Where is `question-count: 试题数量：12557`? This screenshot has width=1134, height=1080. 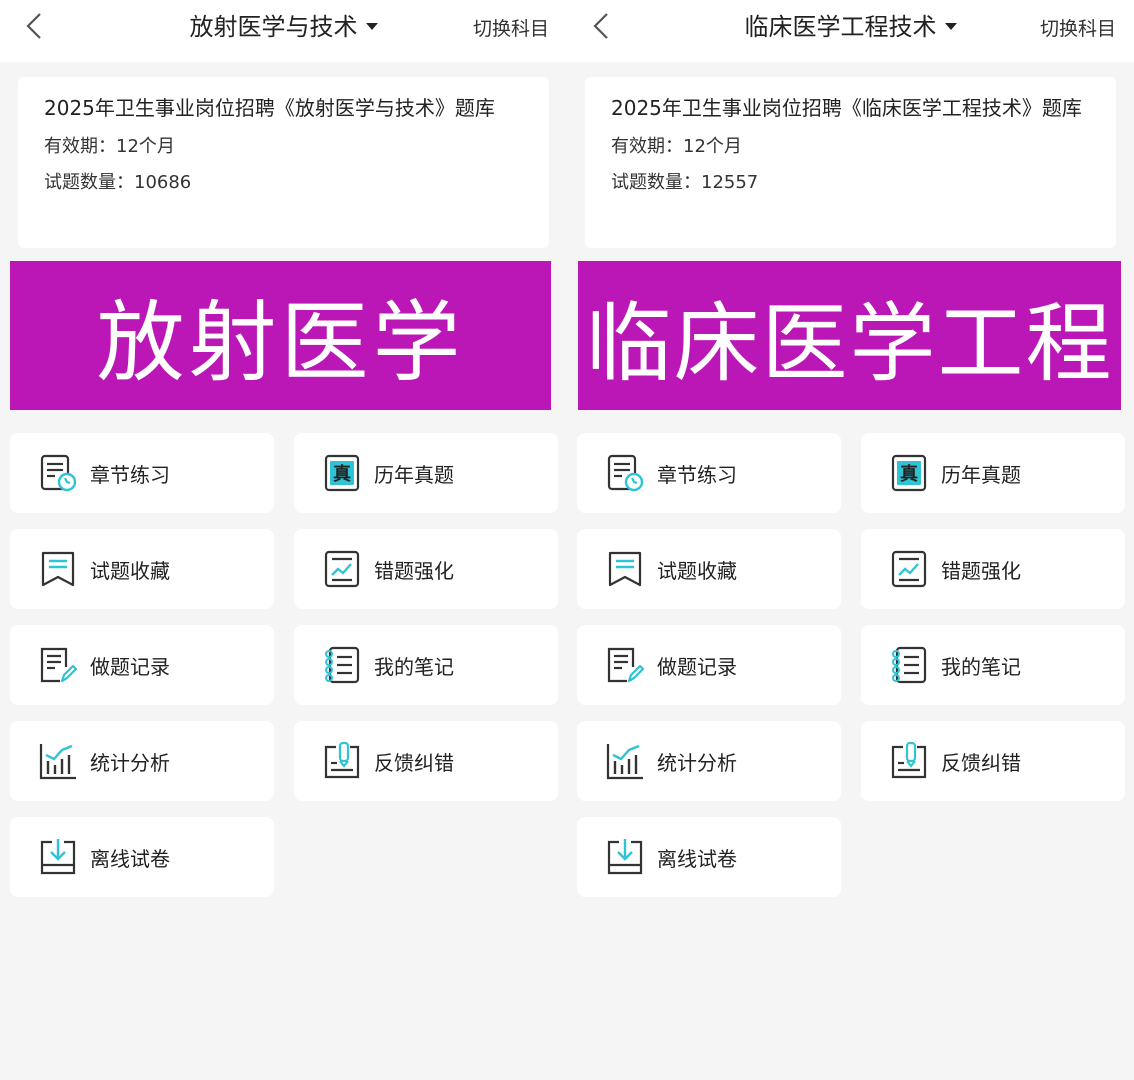
question-count: 试题数量：12557 is located at coordinates (685, 182).